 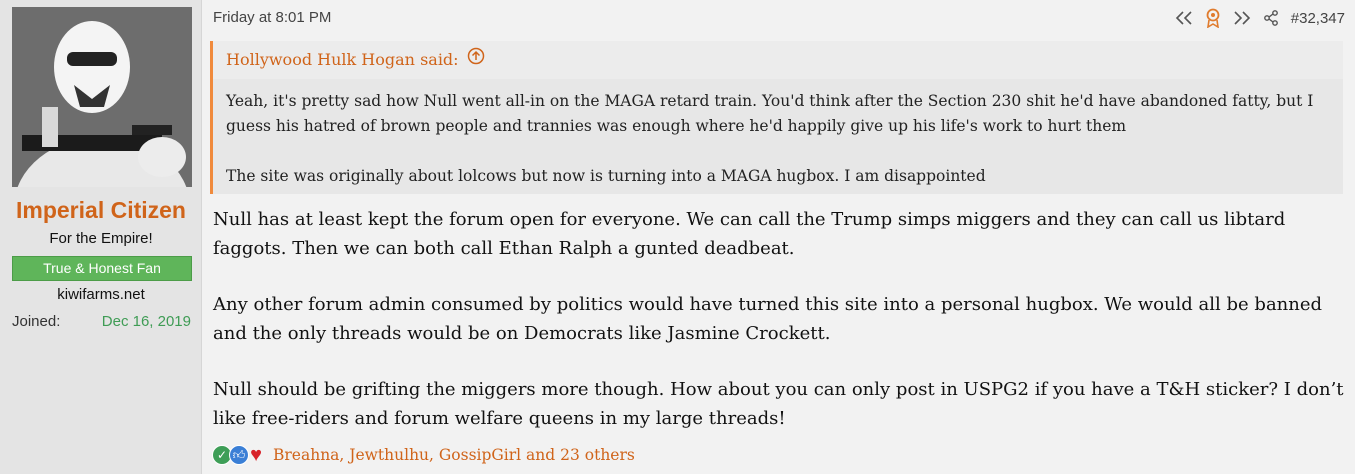 What do you see at coordinates (146, 321) in the screenshot?
I see `joined-date: Dec 16, 2019` at bounding box center [146, 321].